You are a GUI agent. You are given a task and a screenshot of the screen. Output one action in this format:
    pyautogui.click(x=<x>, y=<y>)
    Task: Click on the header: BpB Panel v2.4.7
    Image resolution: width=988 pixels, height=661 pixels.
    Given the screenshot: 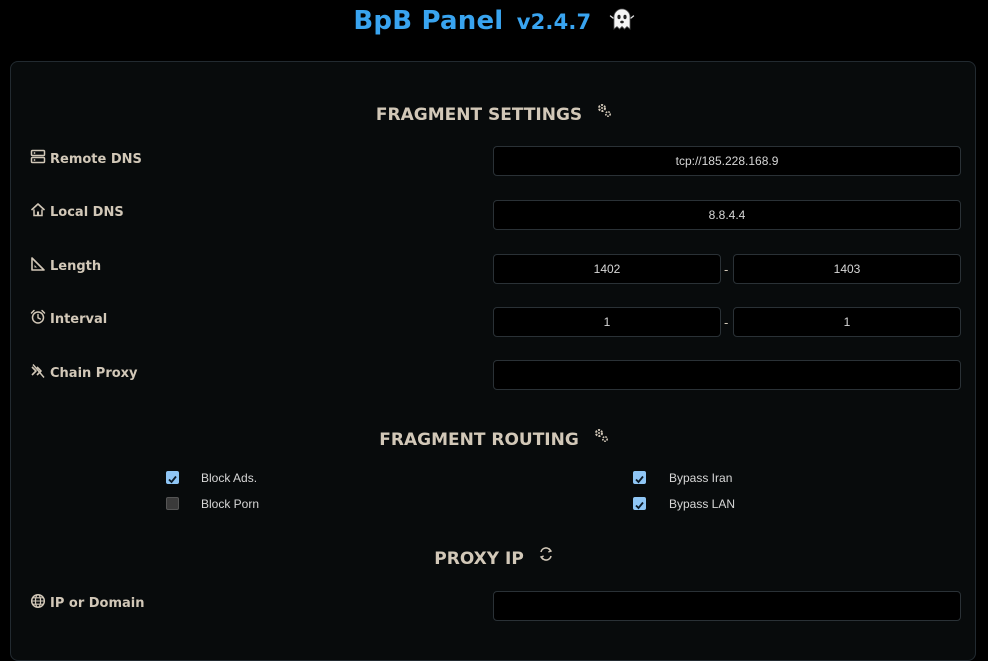 What is the action you would take?
    pyautogui.click(x=494, y=23)
    